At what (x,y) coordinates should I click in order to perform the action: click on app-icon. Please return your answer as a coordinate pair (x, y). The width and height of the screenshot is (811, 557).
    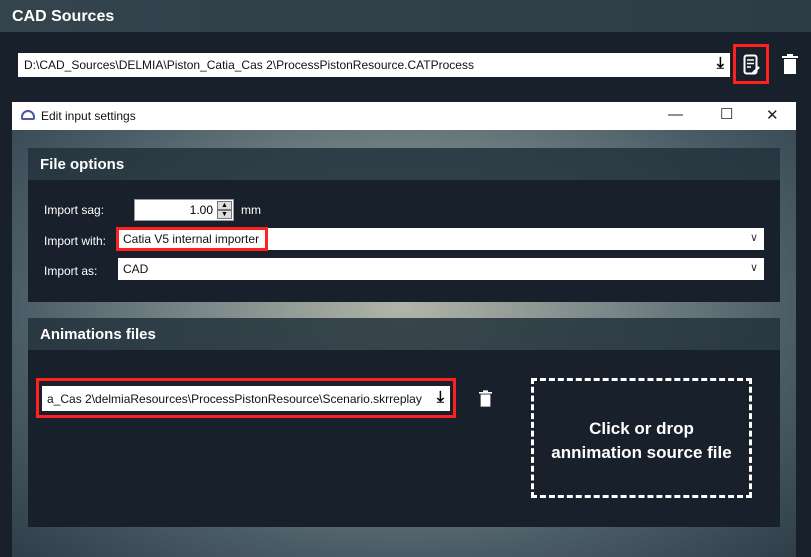
    Looking at the image, I should click on (28, 115).